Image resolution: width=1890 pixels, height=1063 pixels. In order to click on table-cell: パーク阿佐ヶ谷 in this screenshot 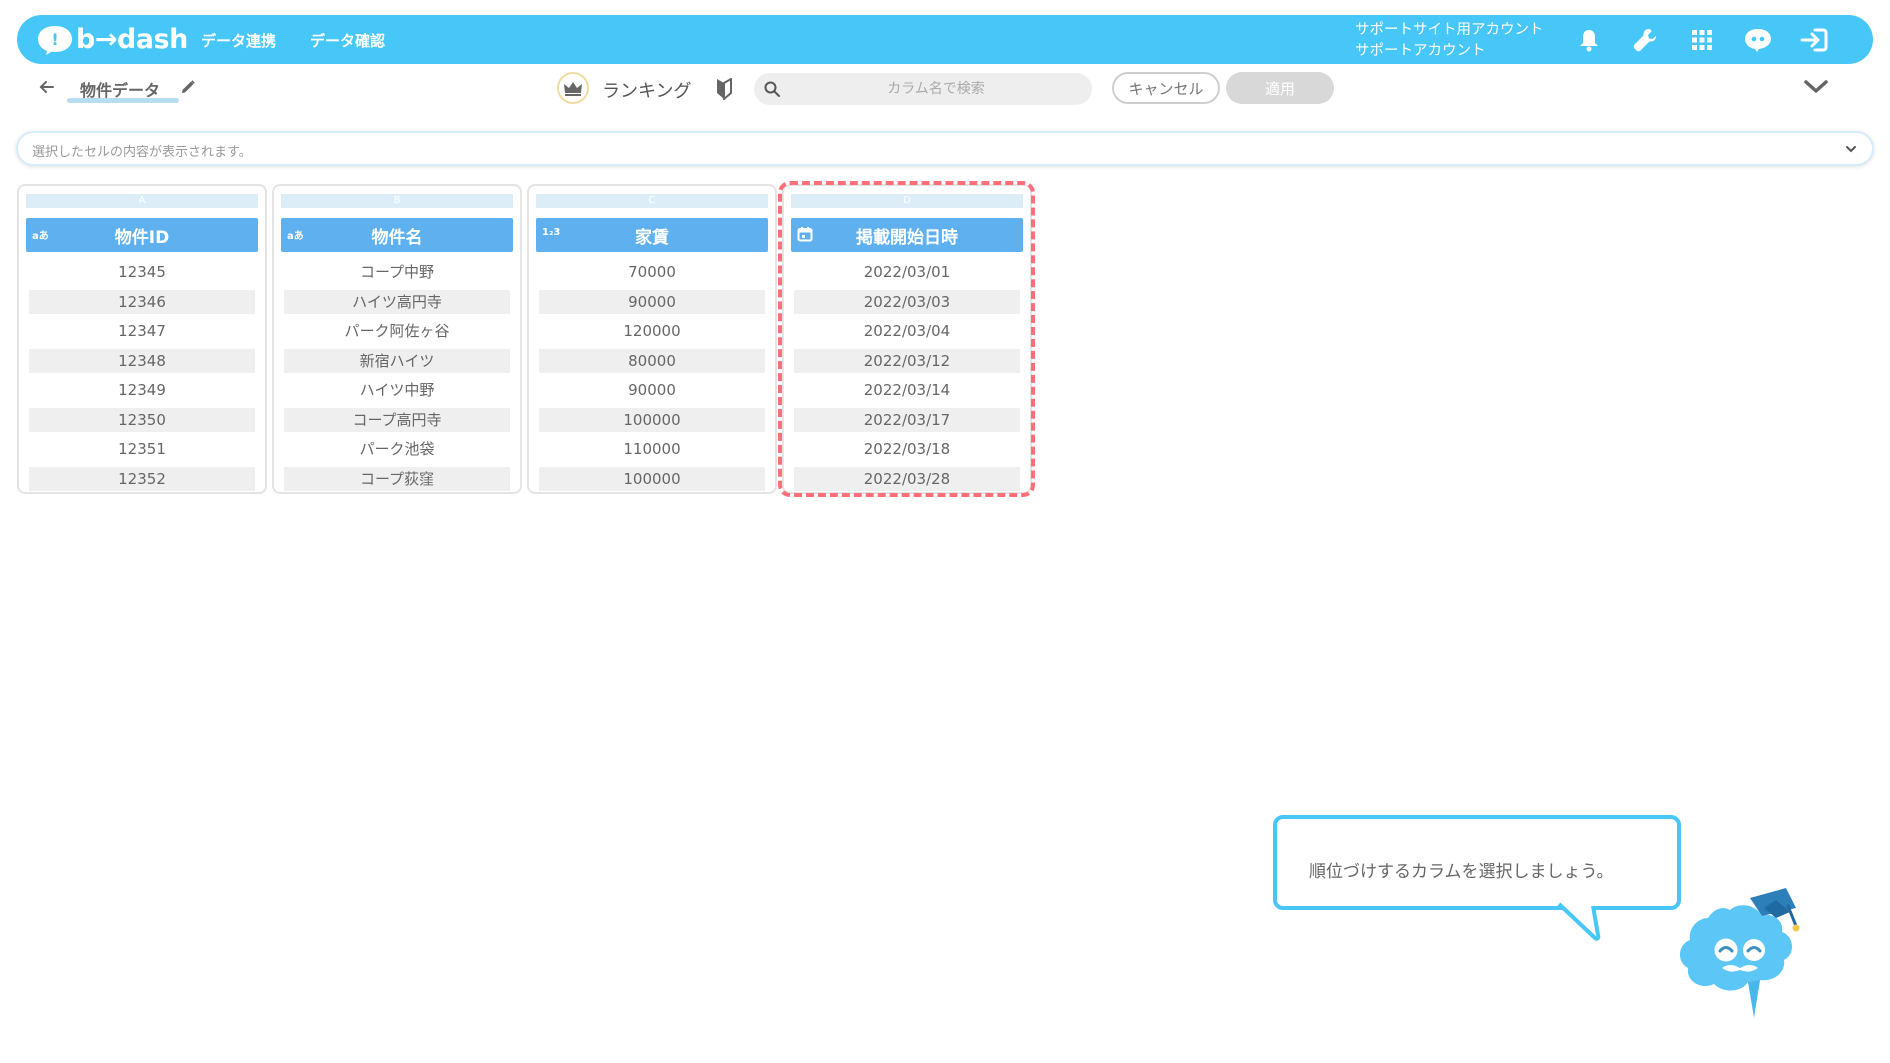, I will do `click(397, 331)`.